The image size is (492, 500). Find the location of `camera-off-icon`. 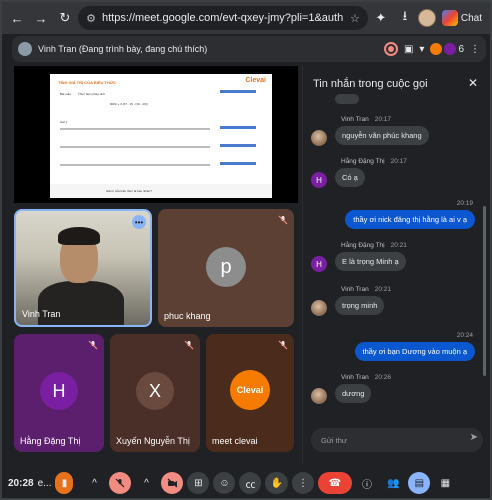

camera-off-icon is located at coordinates (172, 483).